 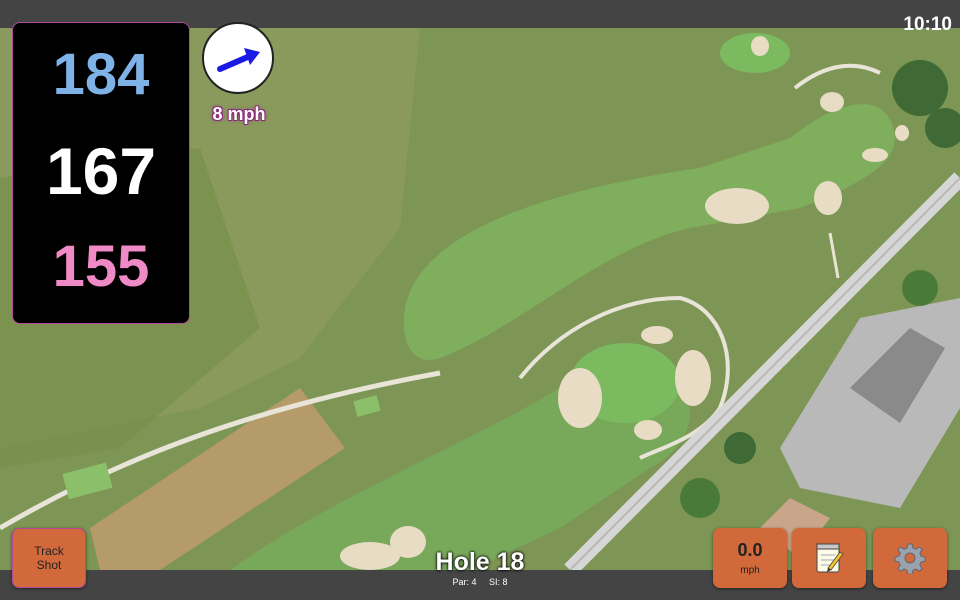 What do you see at coordinates (927, 24) in the screenshot?
I see `status-clock: 10:10` at bounding box center [927, 24].